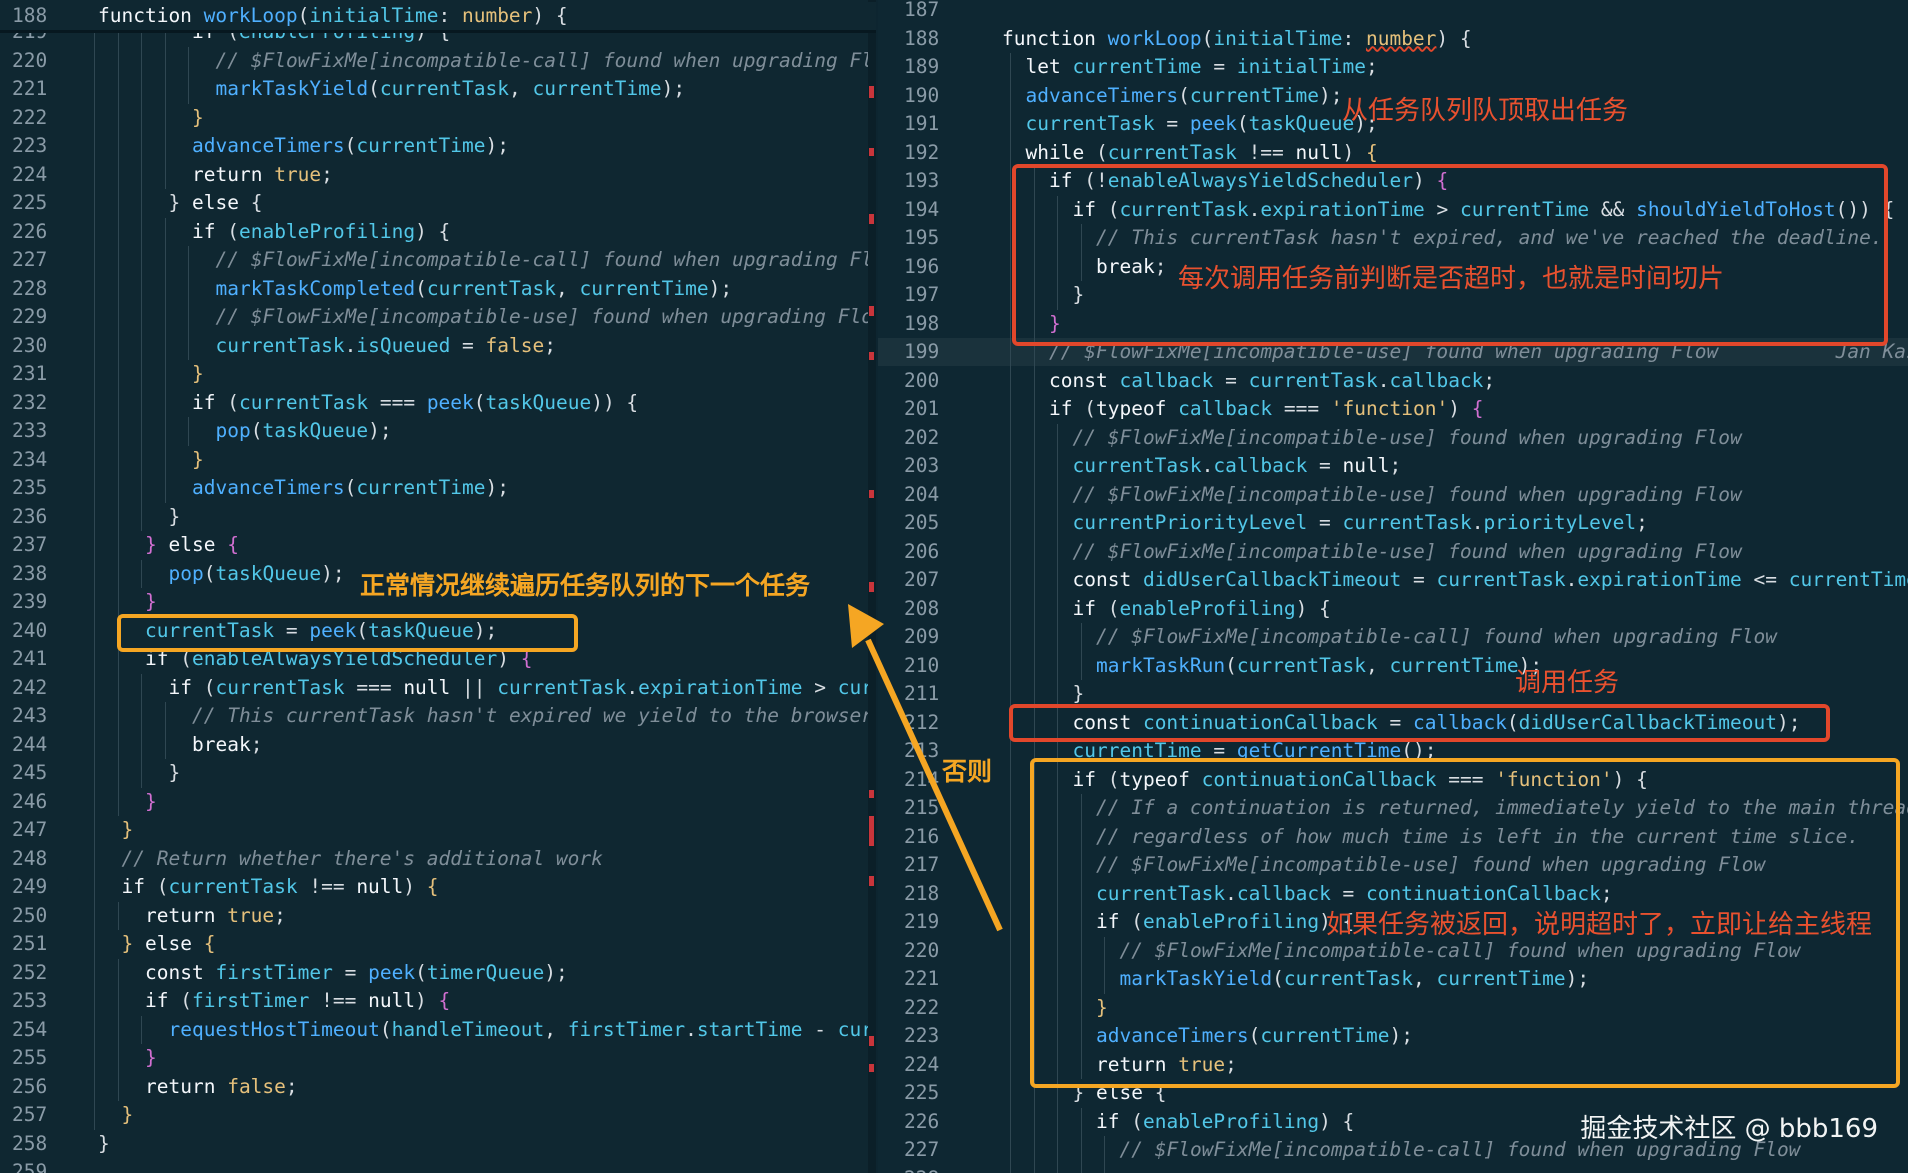 This screenshot has width=1908, height=1173. I want to click on code-text: function workLoop(initialTime: number) {, so click(333, 15).